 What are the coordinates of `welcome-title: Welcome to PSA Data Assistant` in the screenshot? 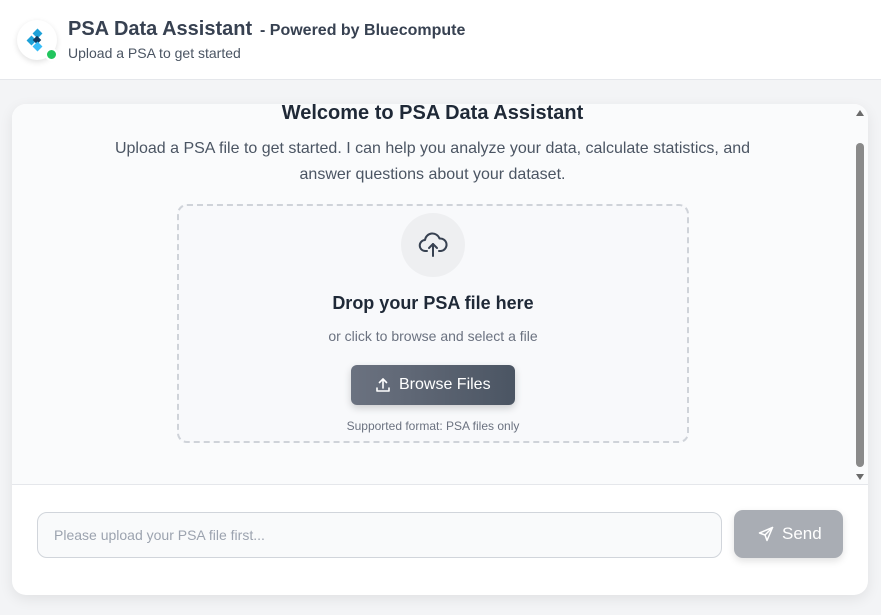 It's located at (432, 114).